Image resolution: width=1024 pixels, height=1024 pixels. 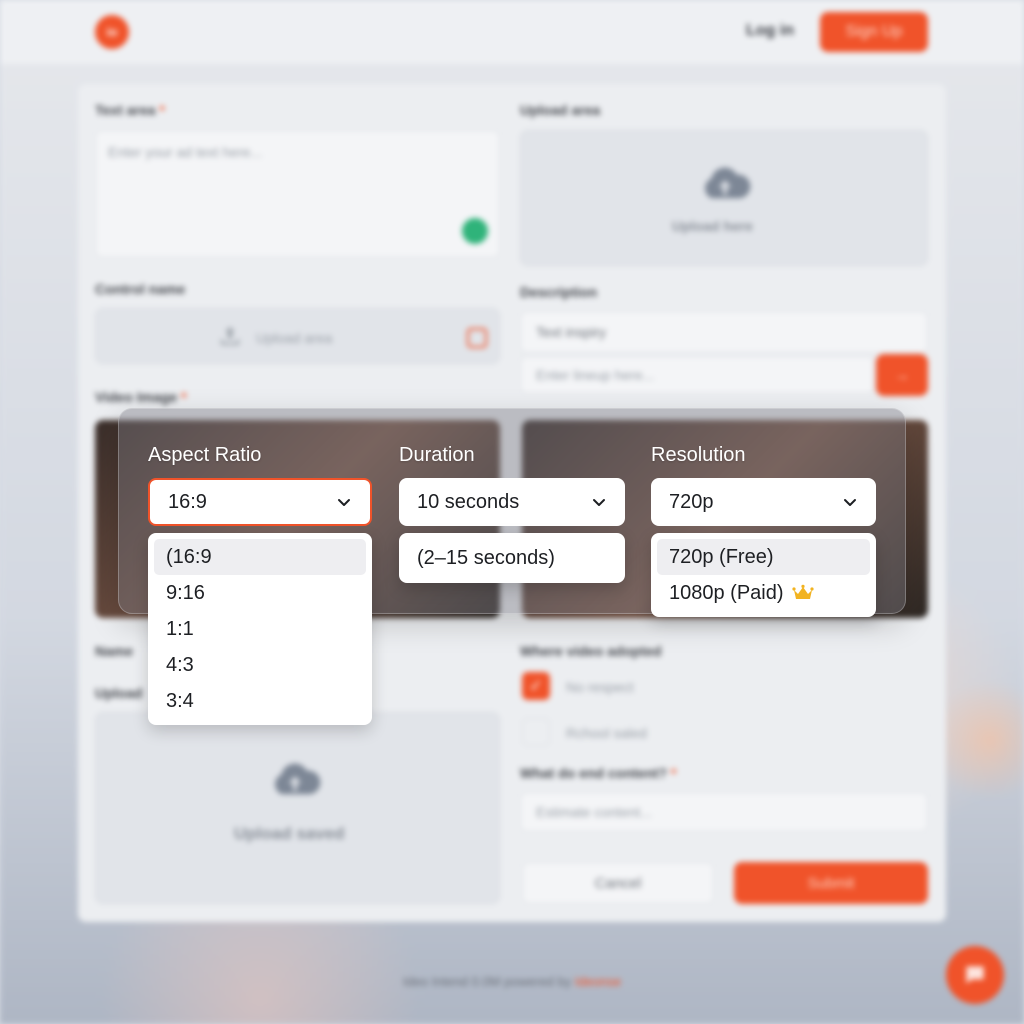 What do you see at coordinates (606, 733) in the screenshot?
I see `school-saled-label: Rchool saled` at bounding box center [606, 733].